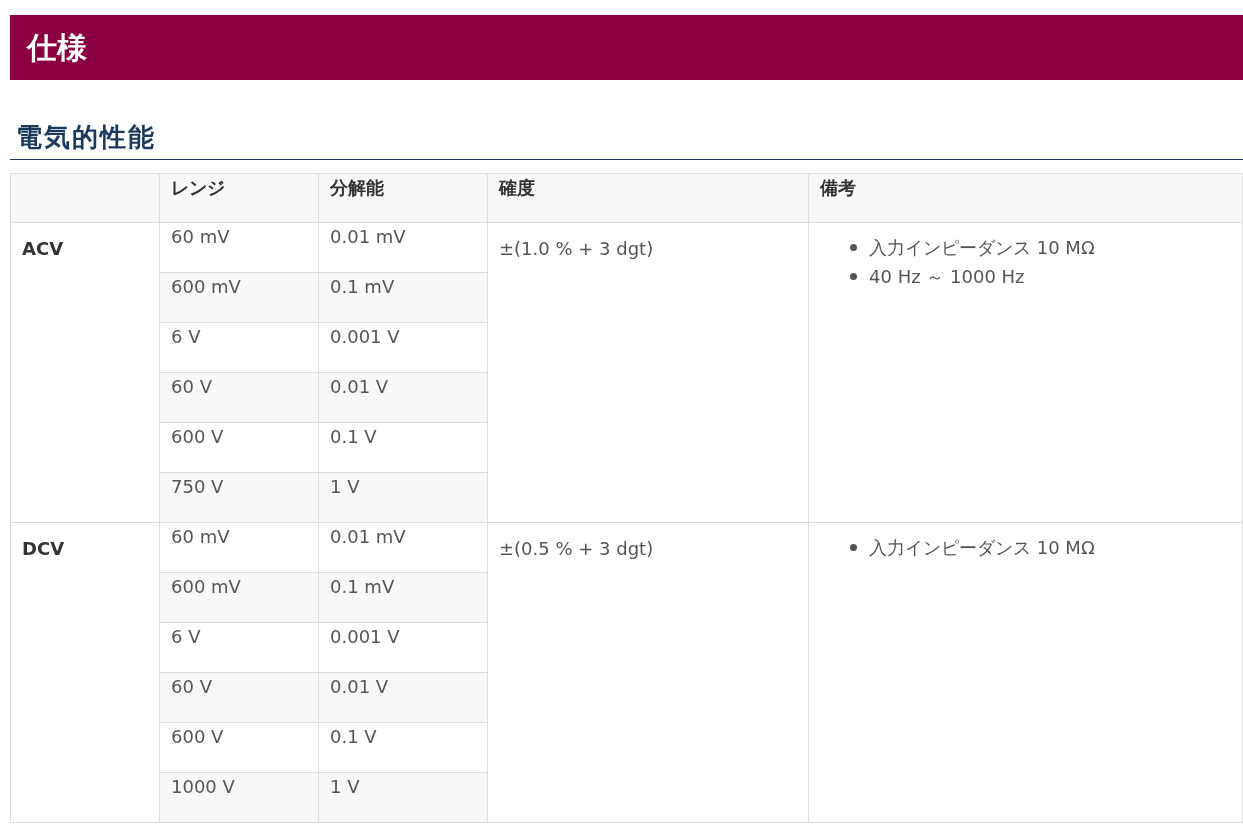  I want to click on note-text: 40 Hz ～ 1000 Hz, so click(947, 277).